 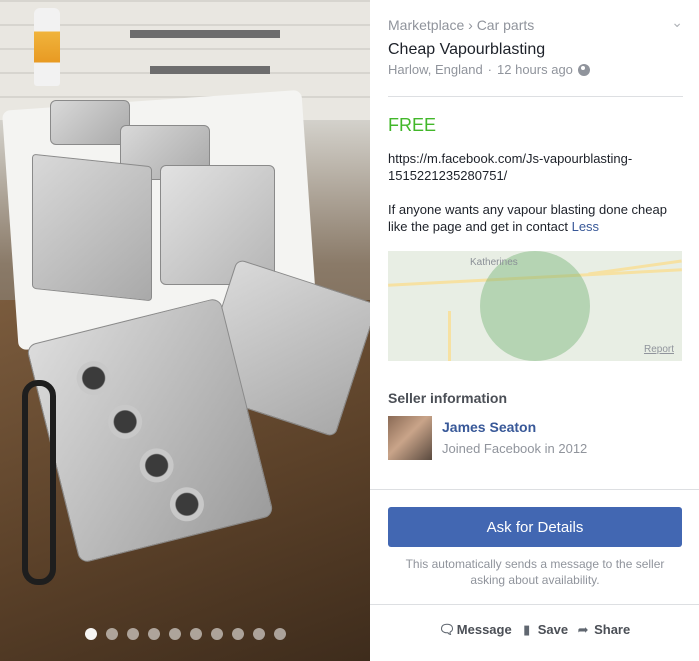 What do you see at coordinates (435, 69) in the screenshot?
I see `listing-location: Harlow, England` at bounding box center [435, 69].